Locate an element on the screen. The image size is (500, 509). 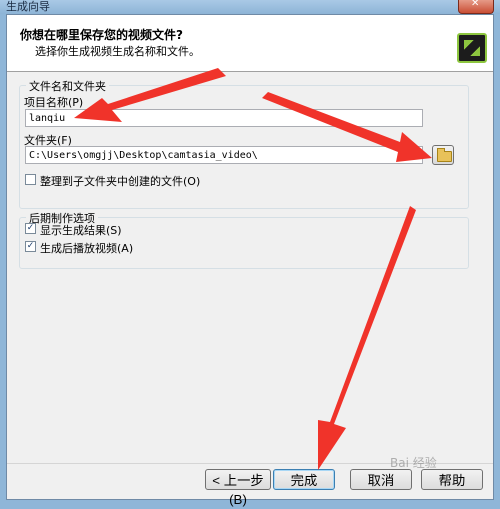
group-legend-file: 文件名和文件夹 is located at coordinates (67, 86).